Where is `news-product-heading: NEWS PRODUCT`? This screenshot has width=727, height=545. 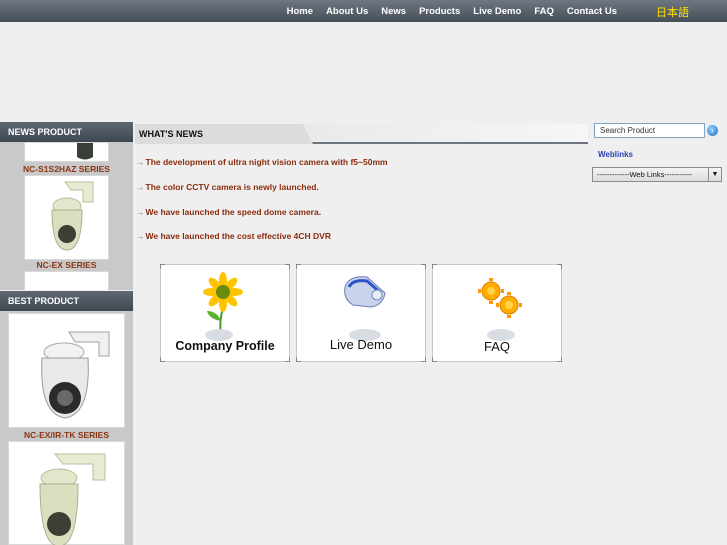 news-product-heading: NEWS PRODUCT is located at coordinates (66, 132).